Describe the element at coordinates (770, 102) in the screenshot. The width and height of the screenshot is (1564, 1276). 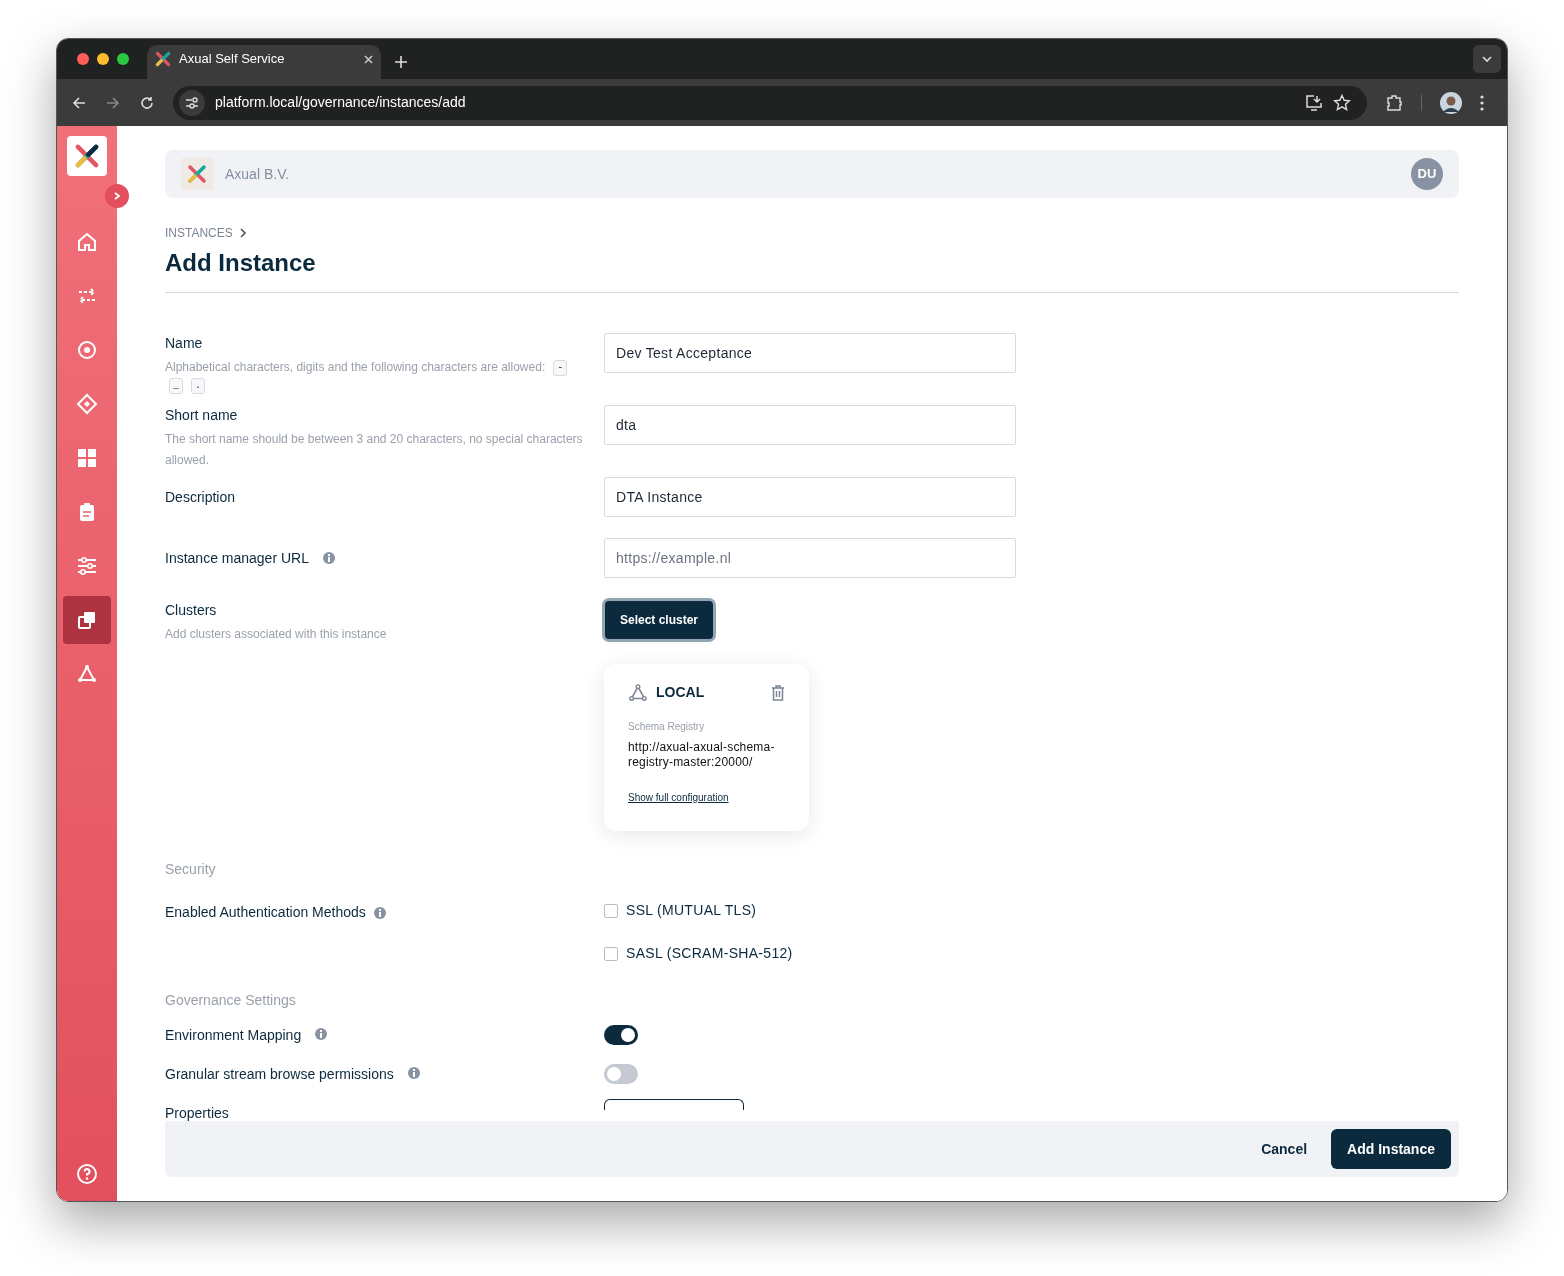
I see `address-bar: platform.local/governance/instances/add` at that location.